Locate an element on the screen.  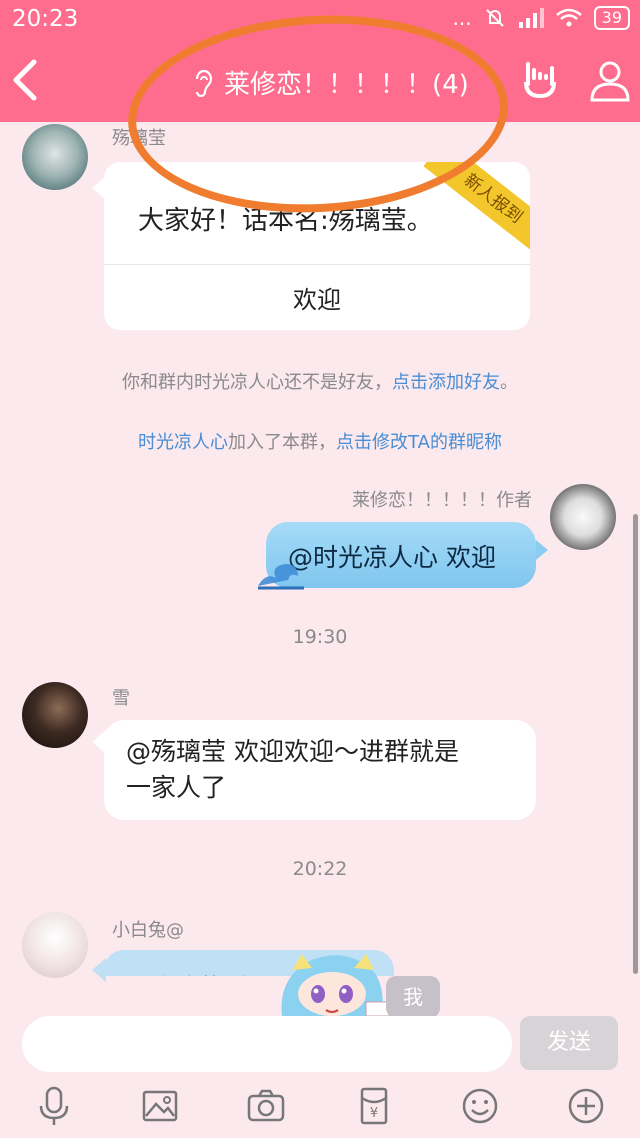
input-bar: 发送 is located at coordinates (320, 1044).